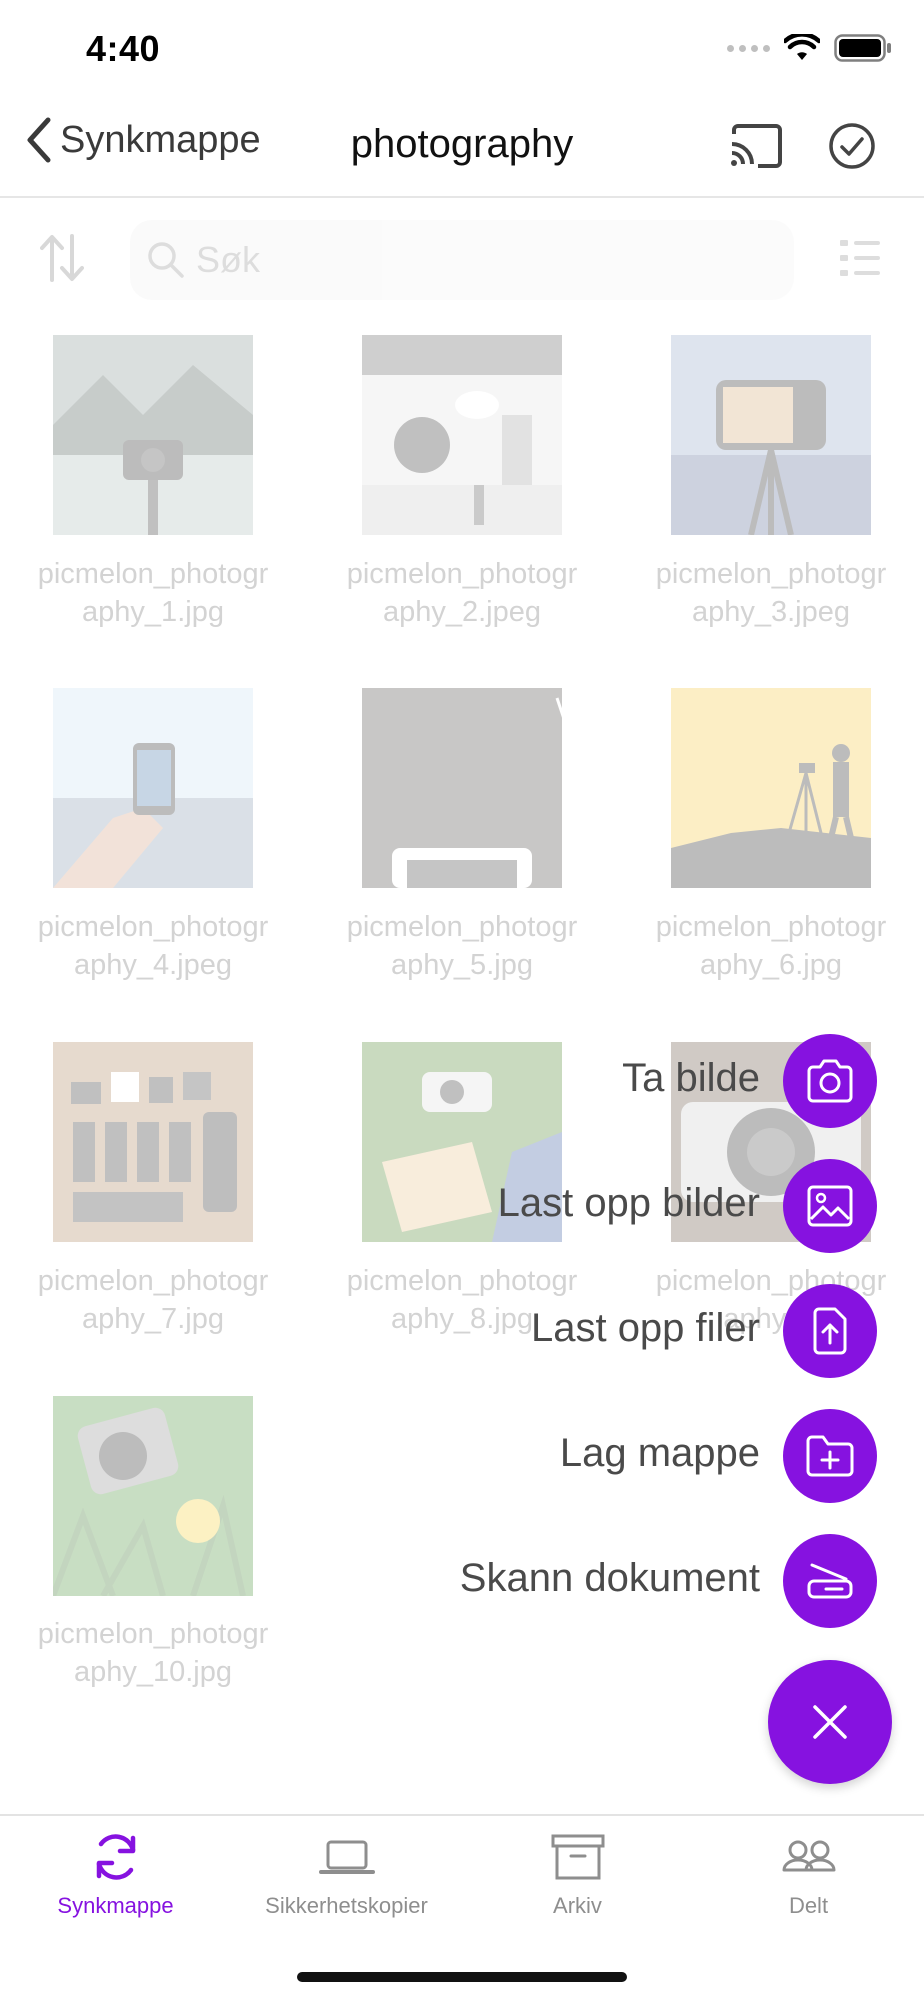 The width and height of the screenshot is (924, 2000). Describe the element at coordinates (115, 1857) in the screenshot. I see `sync-icon` at that location.